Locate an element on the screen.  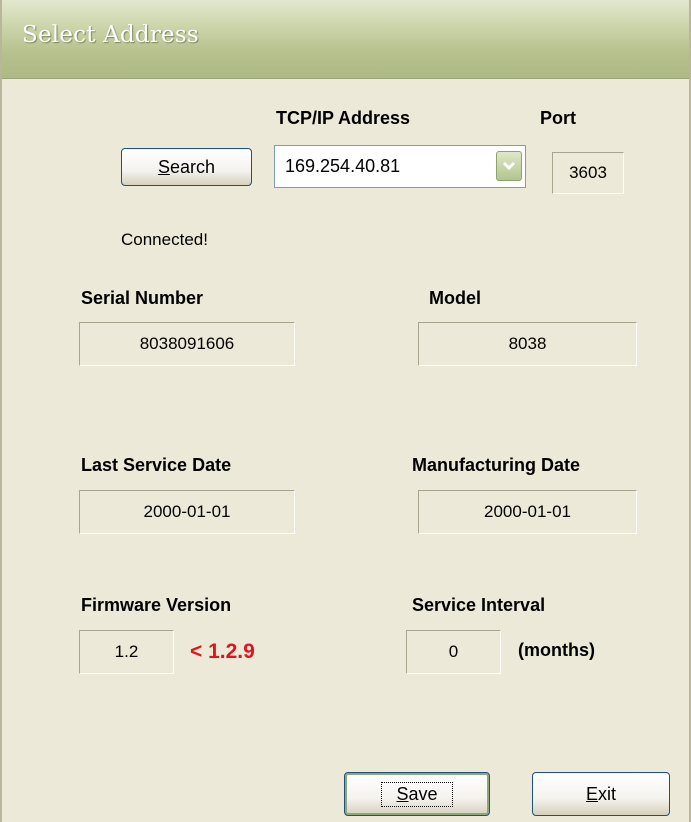
exit-button: Exit is located at coordinates (601, 794).